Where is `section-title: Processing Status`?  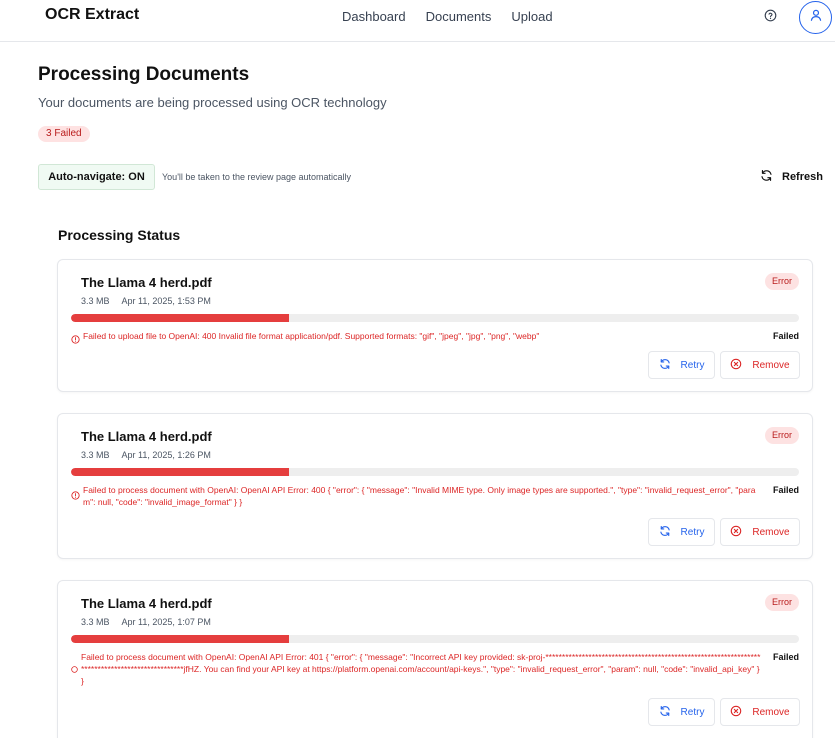
section-title: Processing Status is located at coordinates (119, 235).